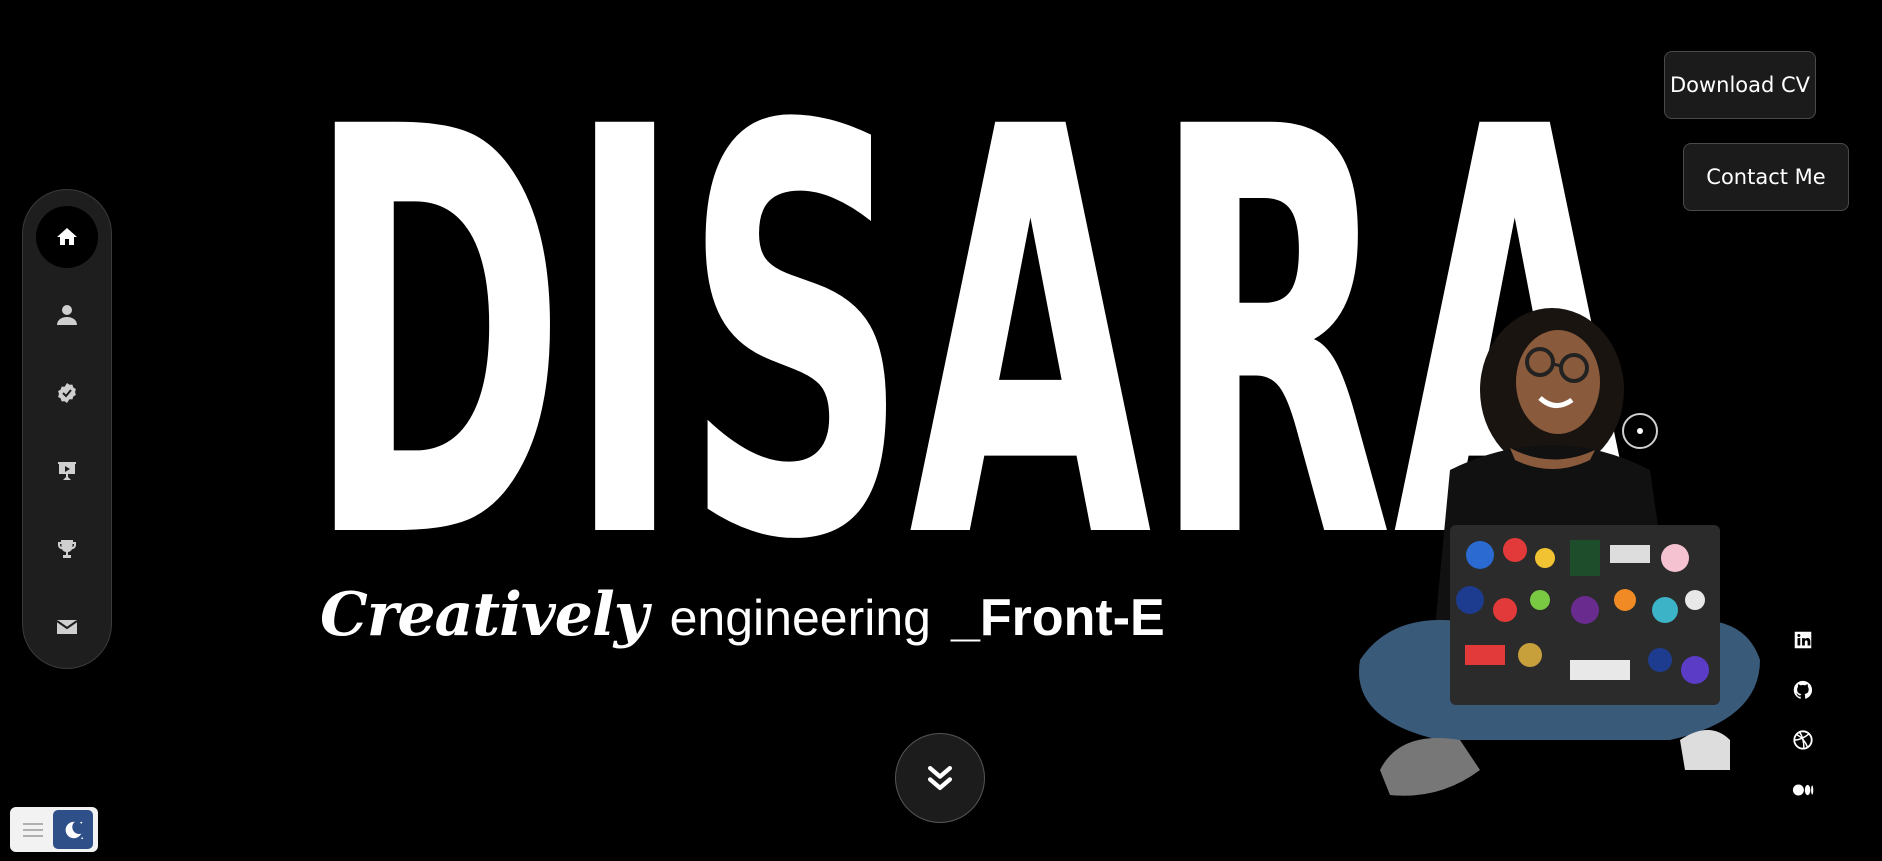 The height and width of the screenshot is (861, 1882). I want to click on dribbble-link, so click(1803, 740).